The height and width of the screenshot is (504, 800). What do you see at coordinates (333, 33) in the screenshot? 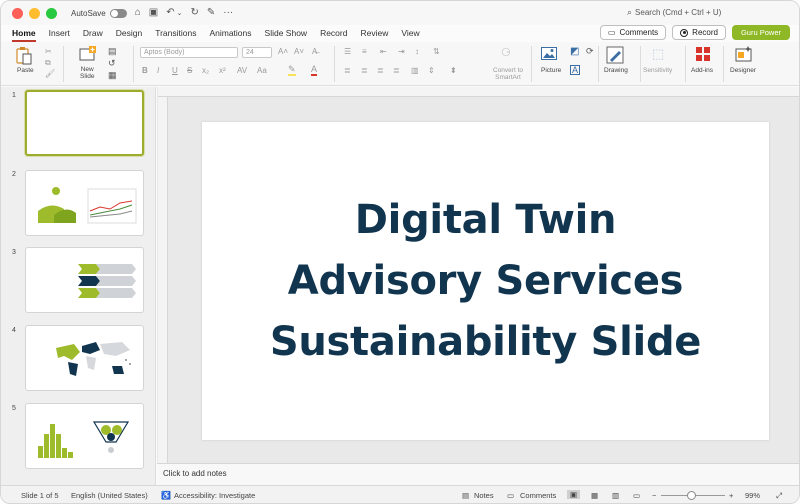
I see `tab-record: Record` at bounding box center [333, 33].